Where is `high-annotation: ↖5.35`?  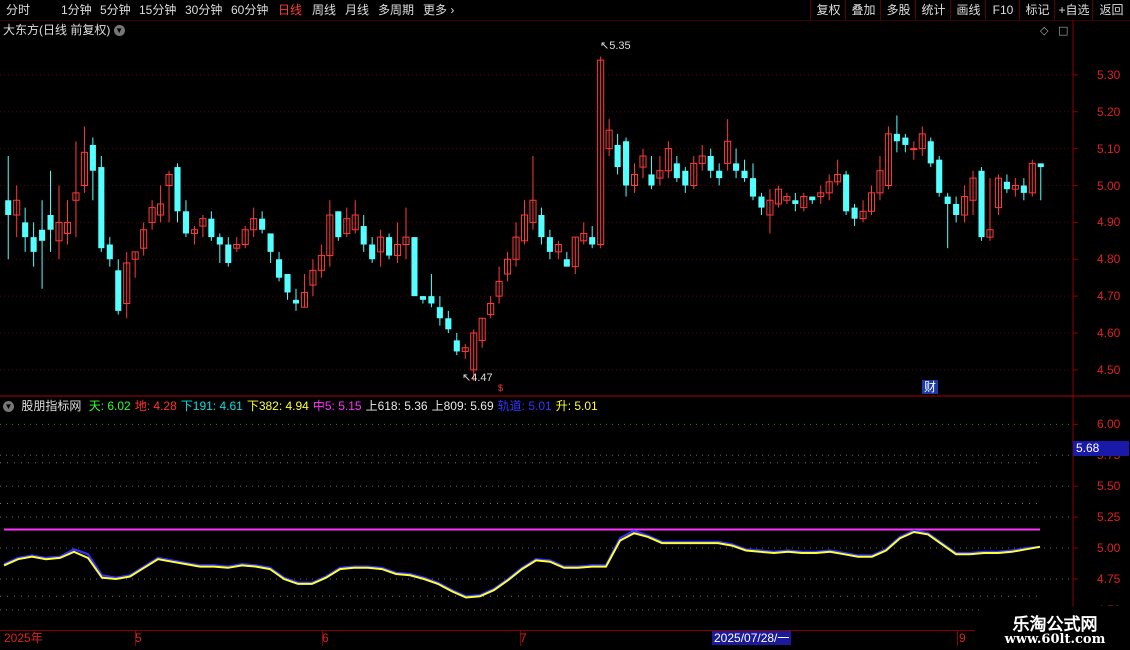 high-annotation: ↖5.35 is located at coordinates (615, 46).